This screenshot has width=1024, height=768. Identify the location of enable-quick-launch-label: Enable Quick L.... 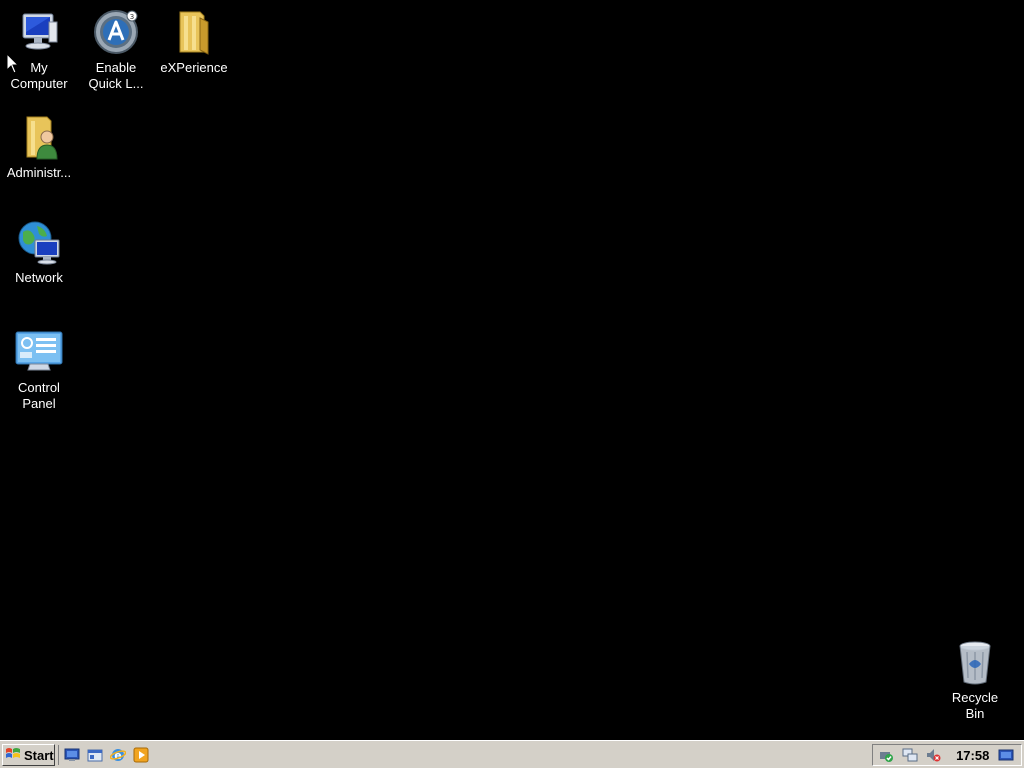
(116, 75).